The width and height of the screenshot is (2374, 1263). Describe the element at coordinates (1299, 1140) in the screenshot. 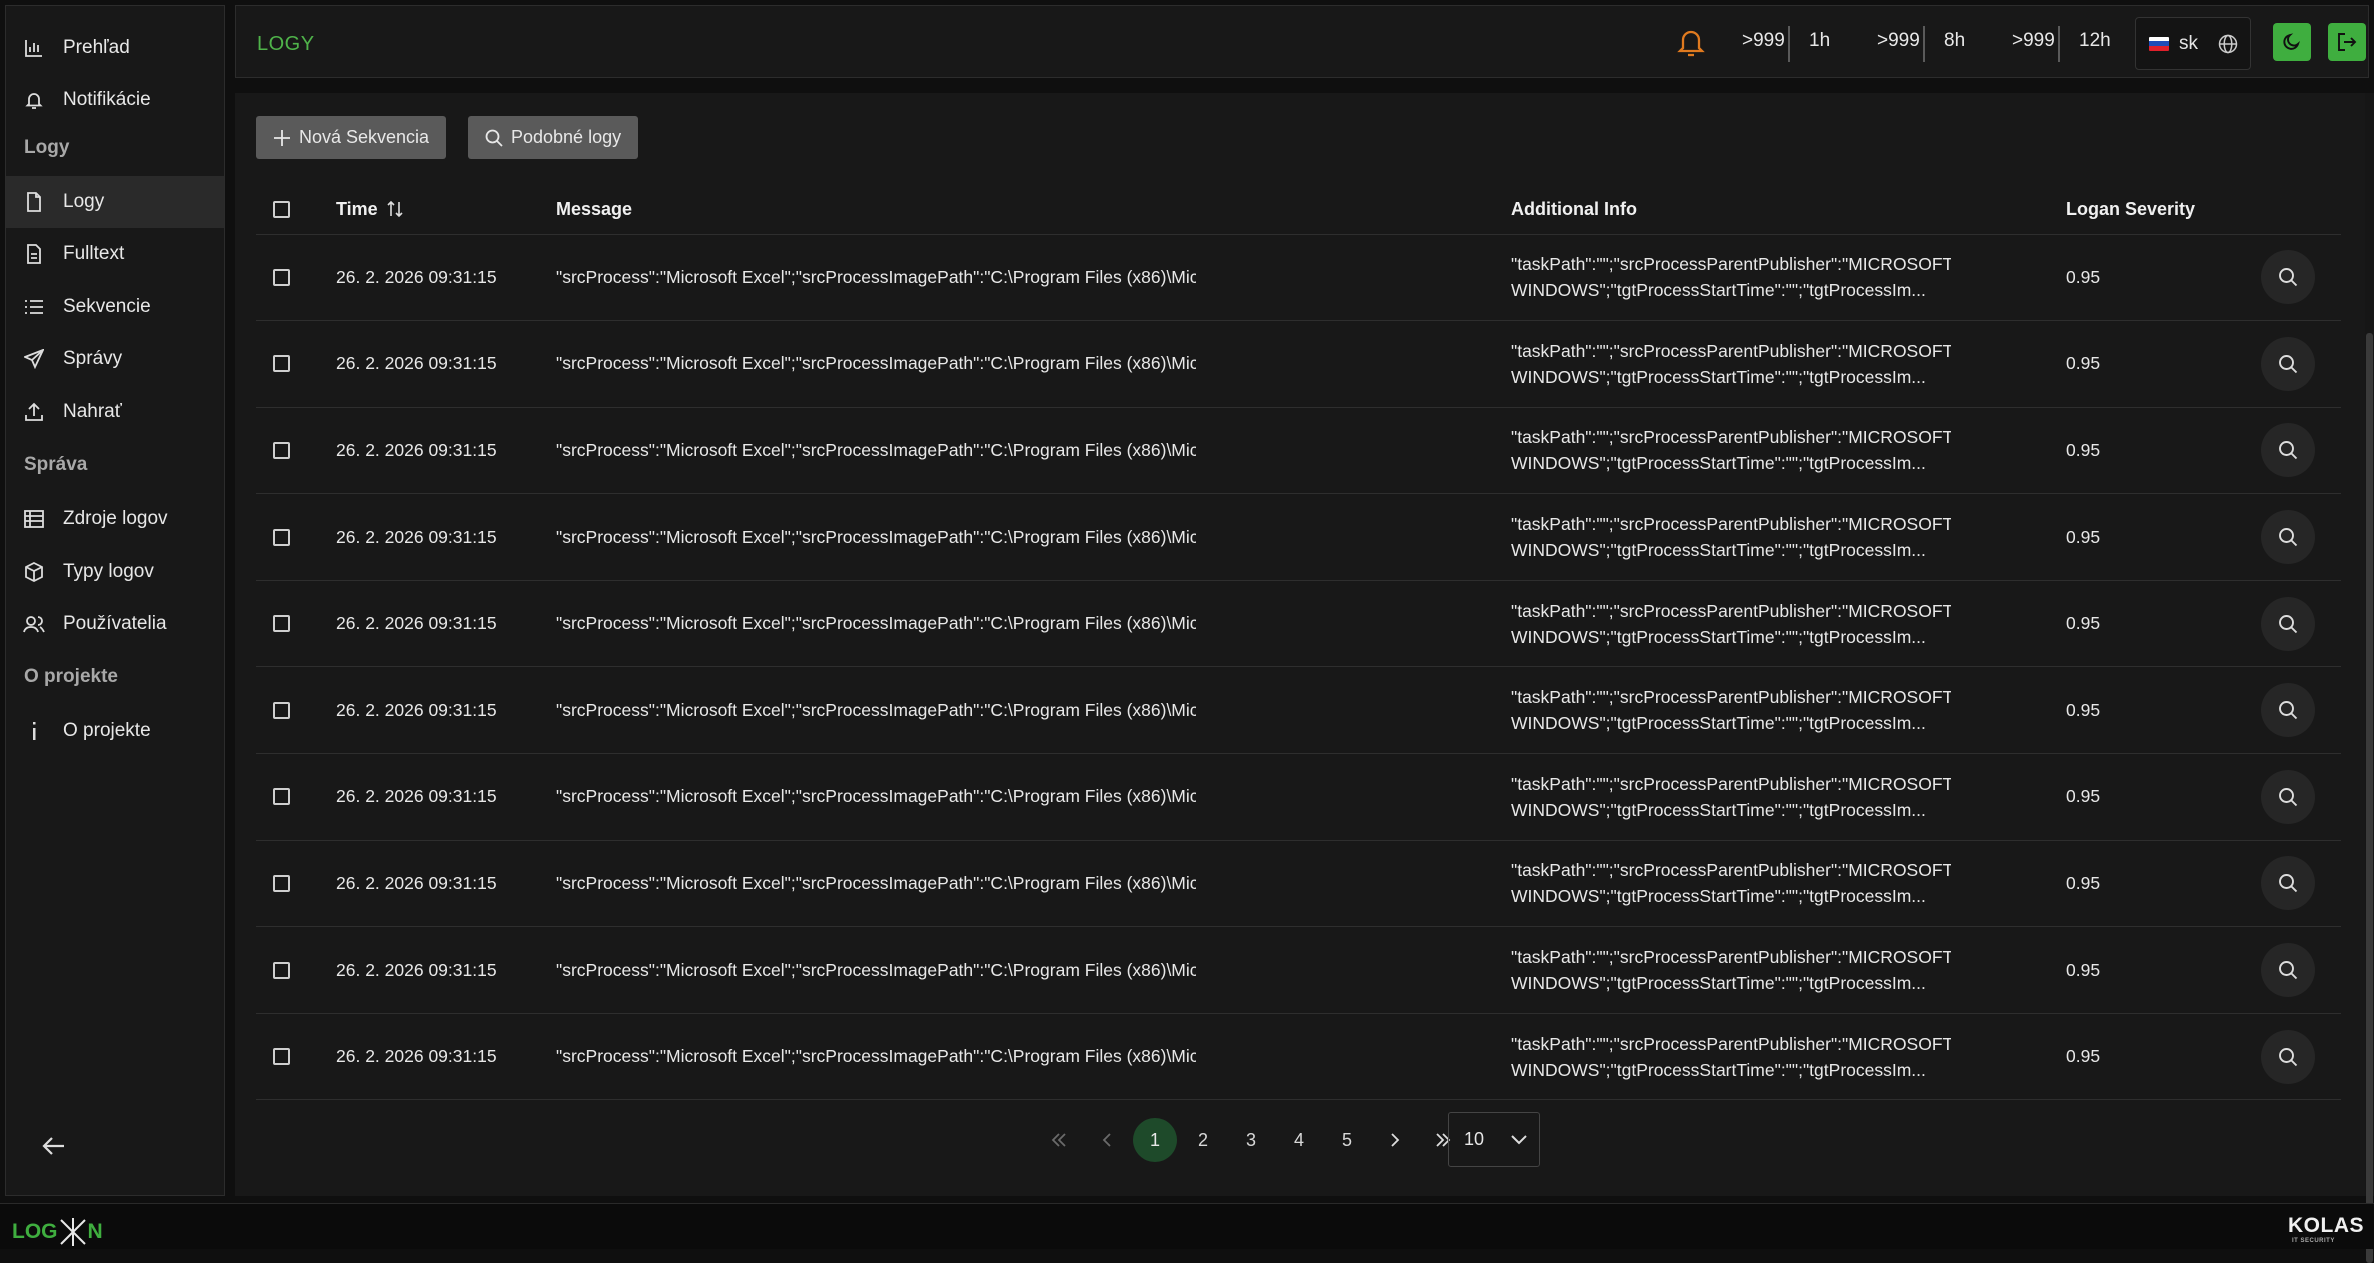

I see `page-4-button: 4` at that location.